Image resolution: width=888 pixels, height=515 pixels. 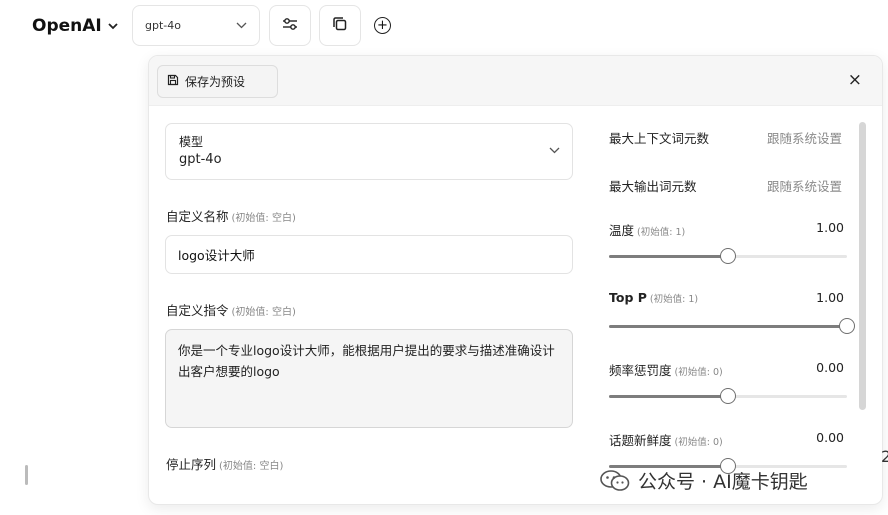 I want to click on top-p-label: Top P (初始值: 1), so click(x=653, y=297).